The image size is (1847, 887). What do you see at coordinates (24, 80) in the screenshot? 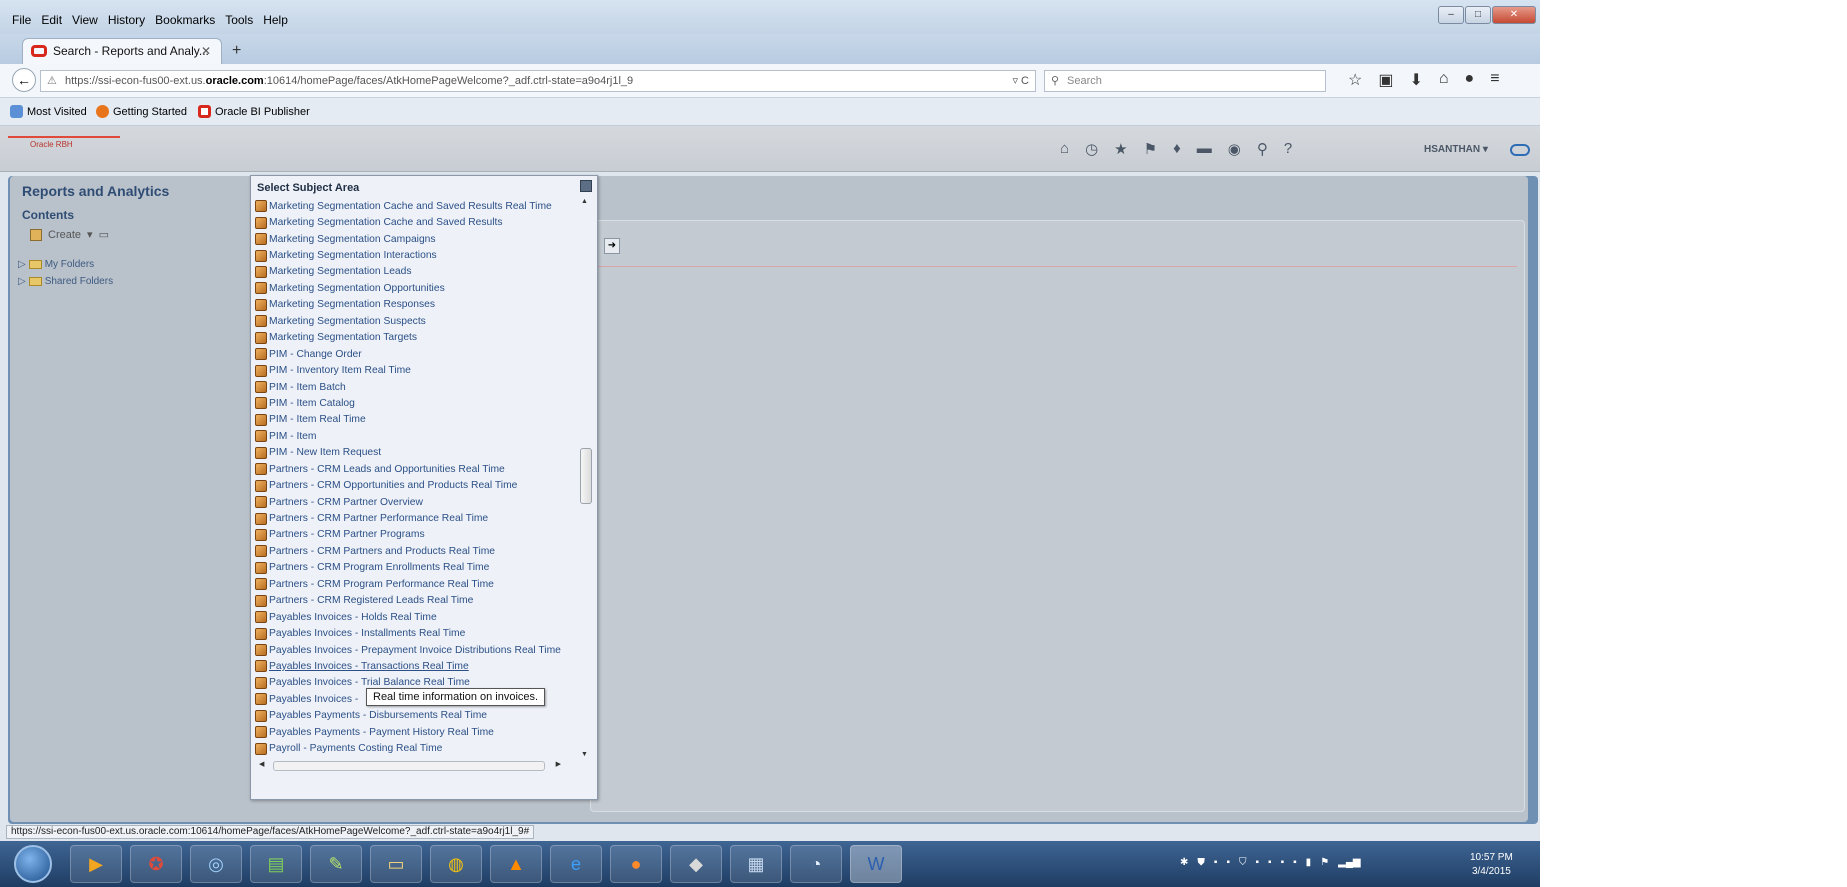
I see `back-button: ←` at bounding box center [24, 80].